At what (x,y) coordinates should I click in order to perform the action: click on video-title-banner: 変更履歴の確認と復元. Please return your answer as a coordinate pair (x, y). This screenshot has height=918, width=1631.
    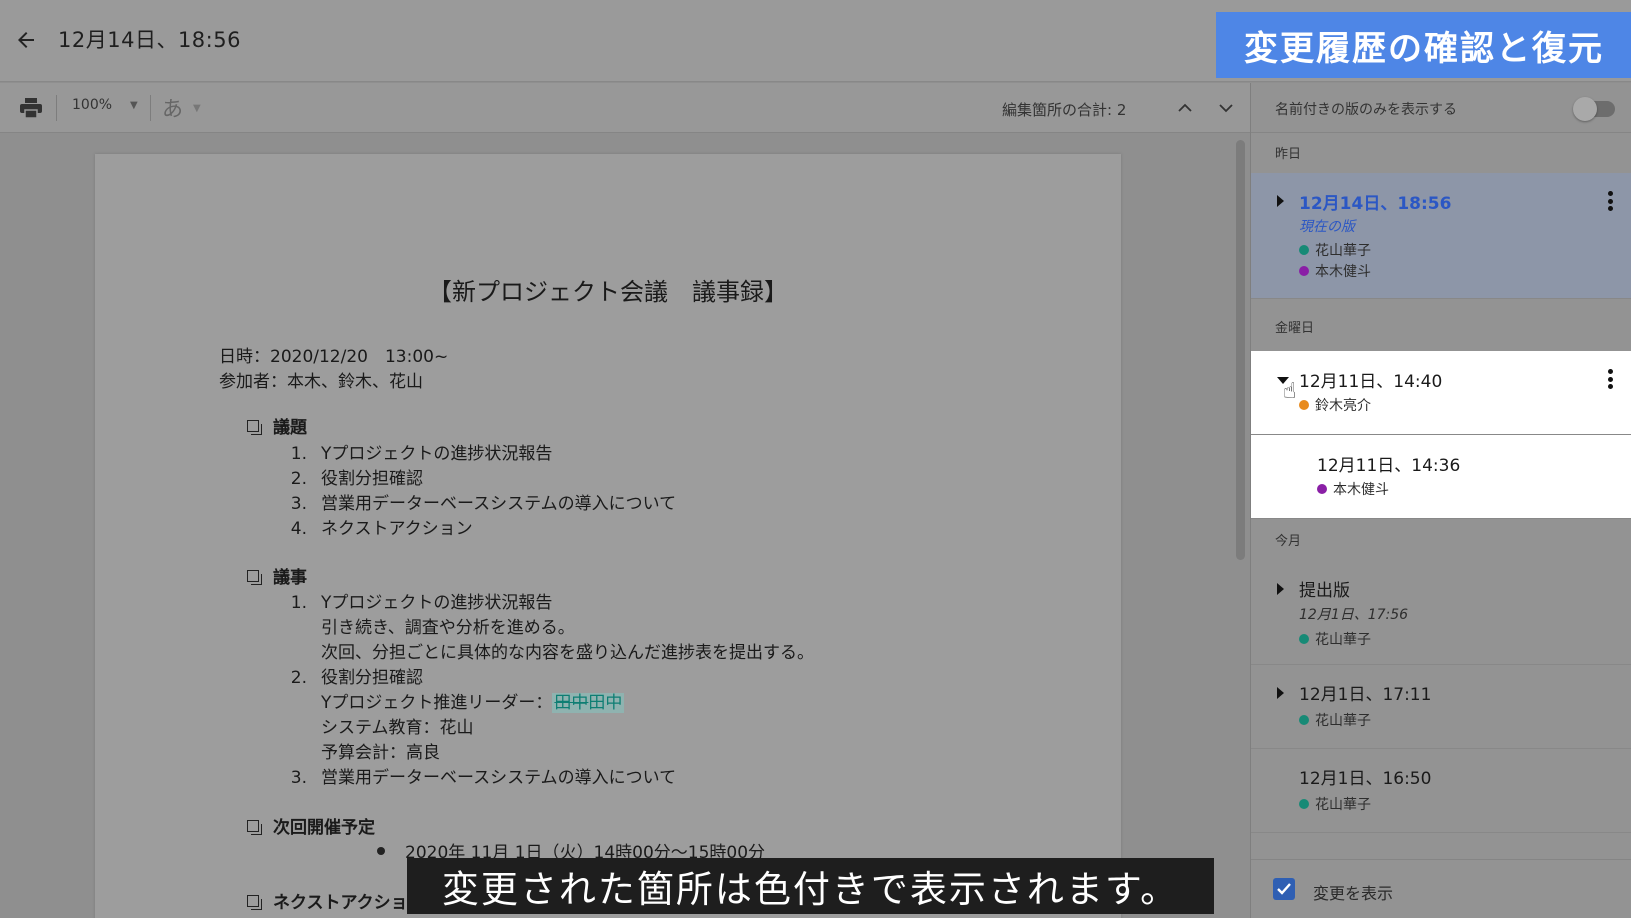
    Looking at the image, I should click on (1423, 45).